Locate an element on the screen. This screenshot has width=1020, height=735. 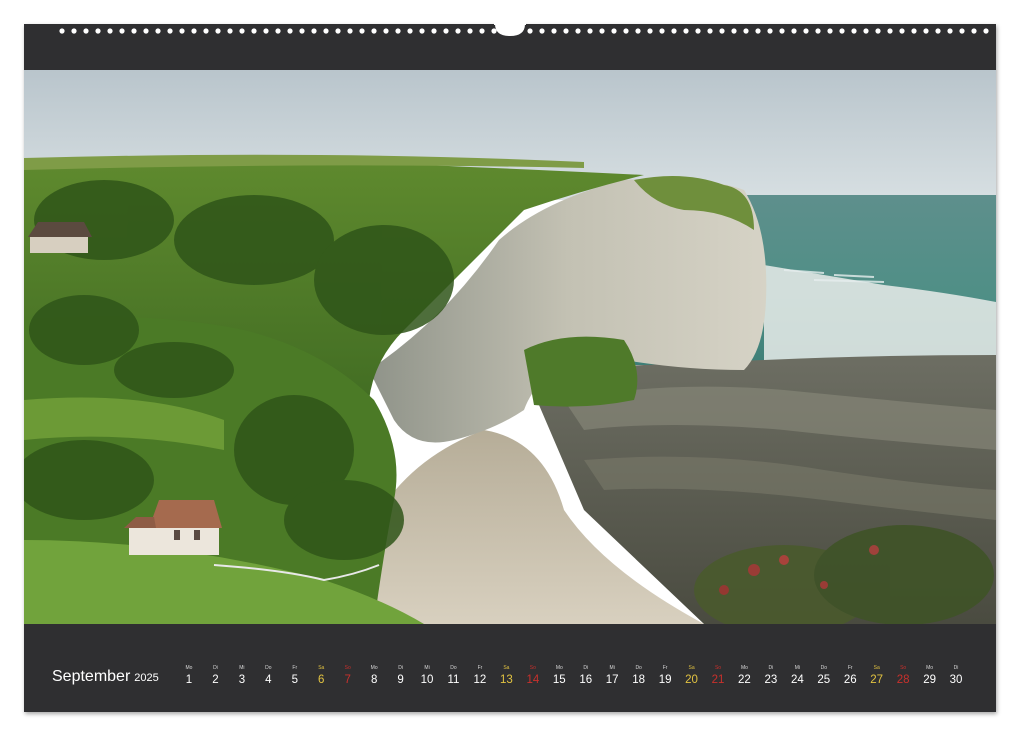
month-name: September is located at coordinates (91, 676).